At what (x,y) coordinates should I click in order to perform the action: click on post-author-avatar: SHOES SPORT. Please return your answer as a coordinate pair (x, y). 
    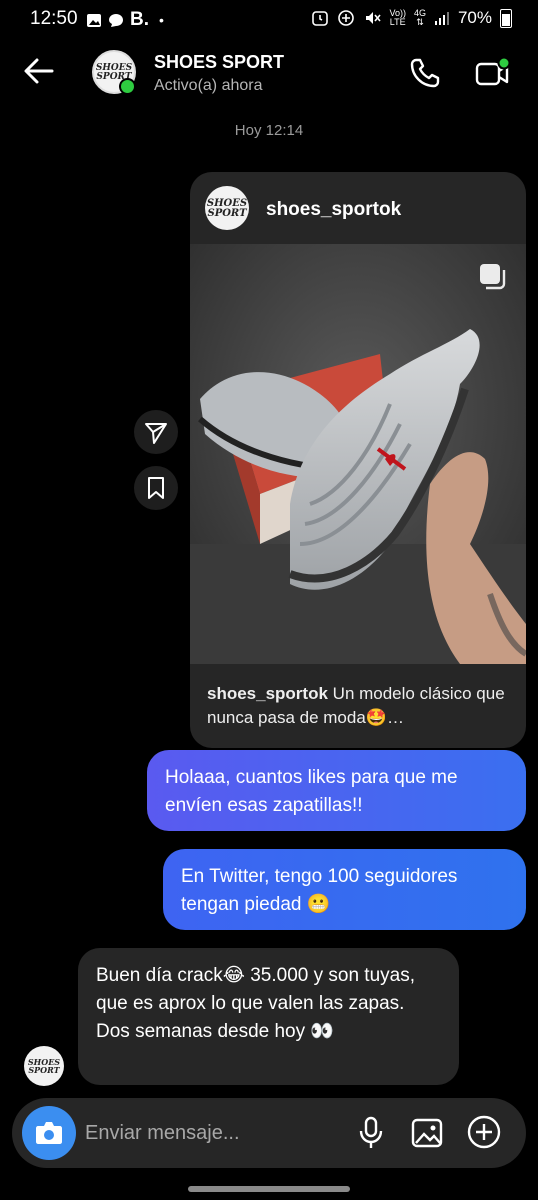
    Looking at the image, I should click on (227, 208).